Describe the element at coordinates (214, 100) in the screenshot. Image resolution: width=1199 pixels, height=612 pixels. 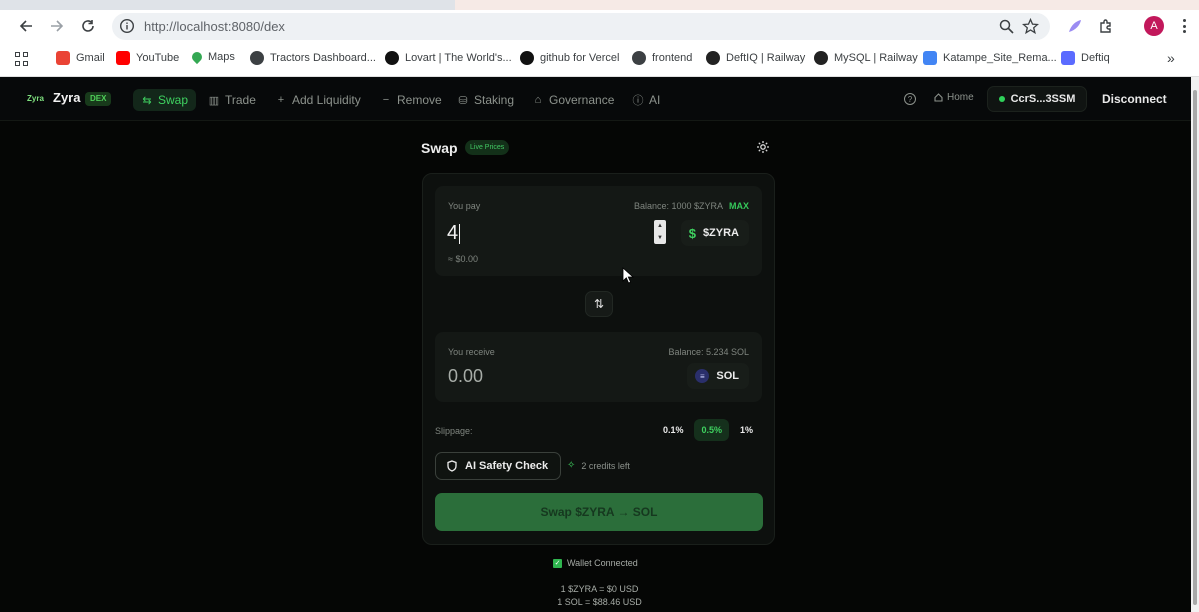
I see `chart-icon: ▥` at that location.